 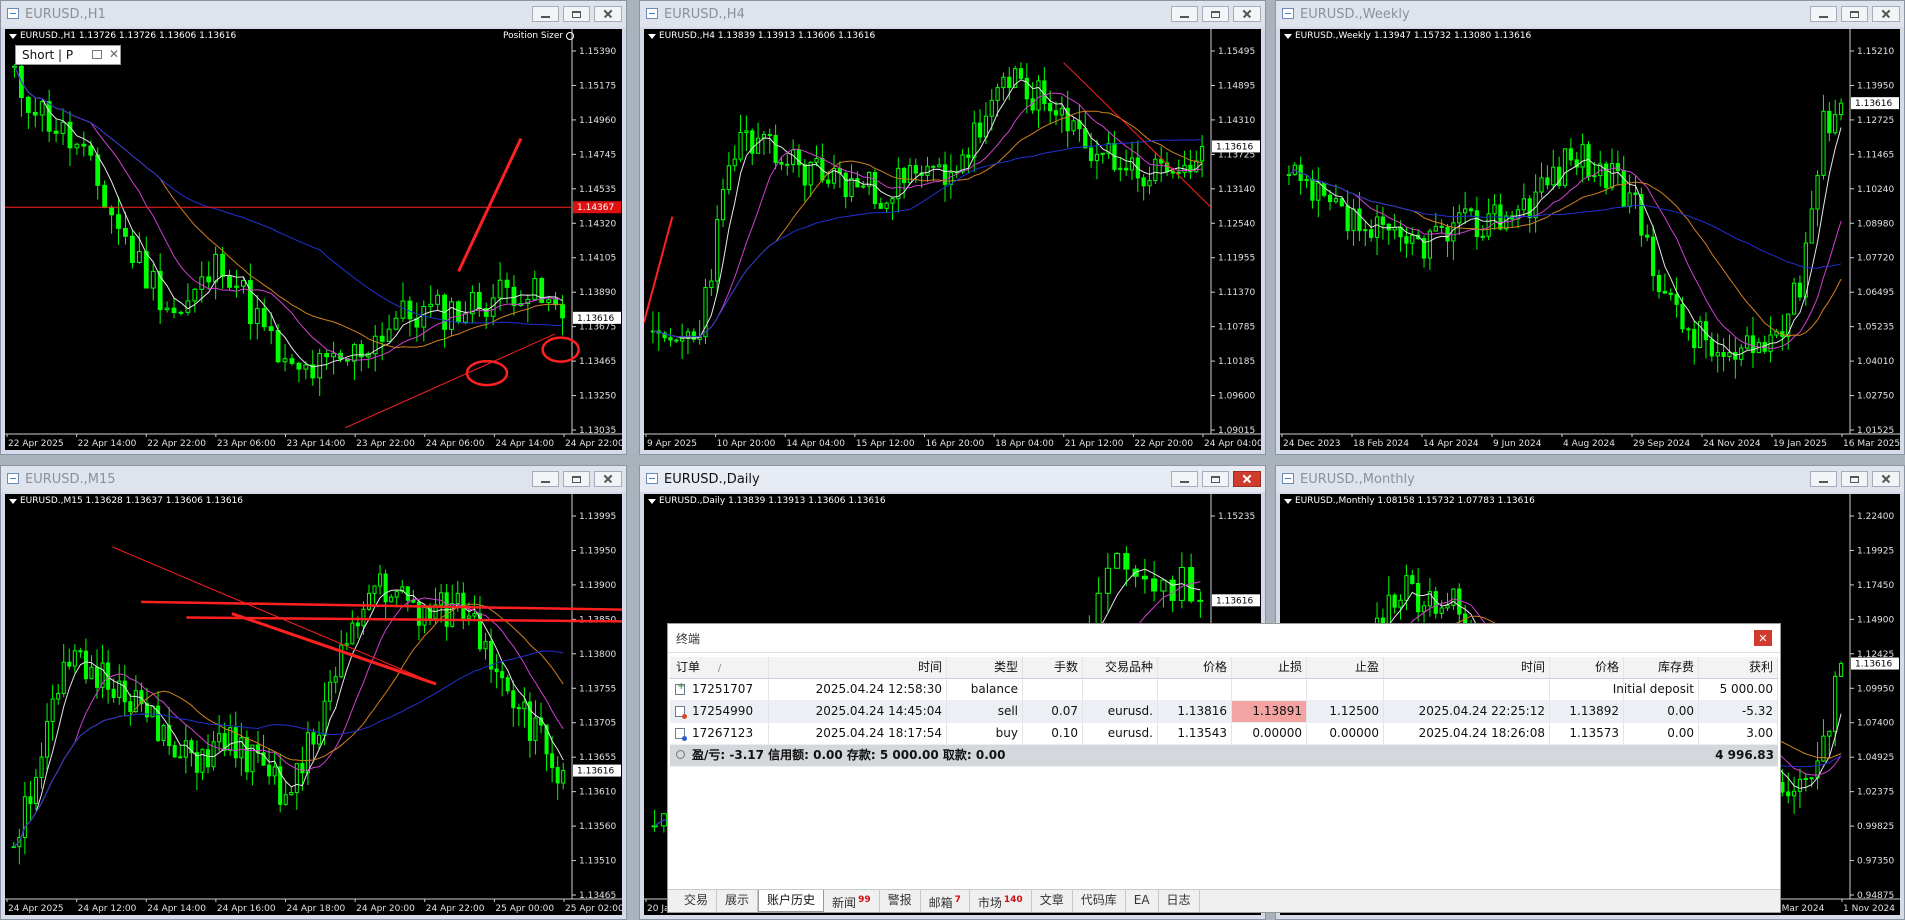 What do you see at coordinates (791, 901) in the screenshot?
I see `tab-2: 账户历史` at bounding box center [791, 901].